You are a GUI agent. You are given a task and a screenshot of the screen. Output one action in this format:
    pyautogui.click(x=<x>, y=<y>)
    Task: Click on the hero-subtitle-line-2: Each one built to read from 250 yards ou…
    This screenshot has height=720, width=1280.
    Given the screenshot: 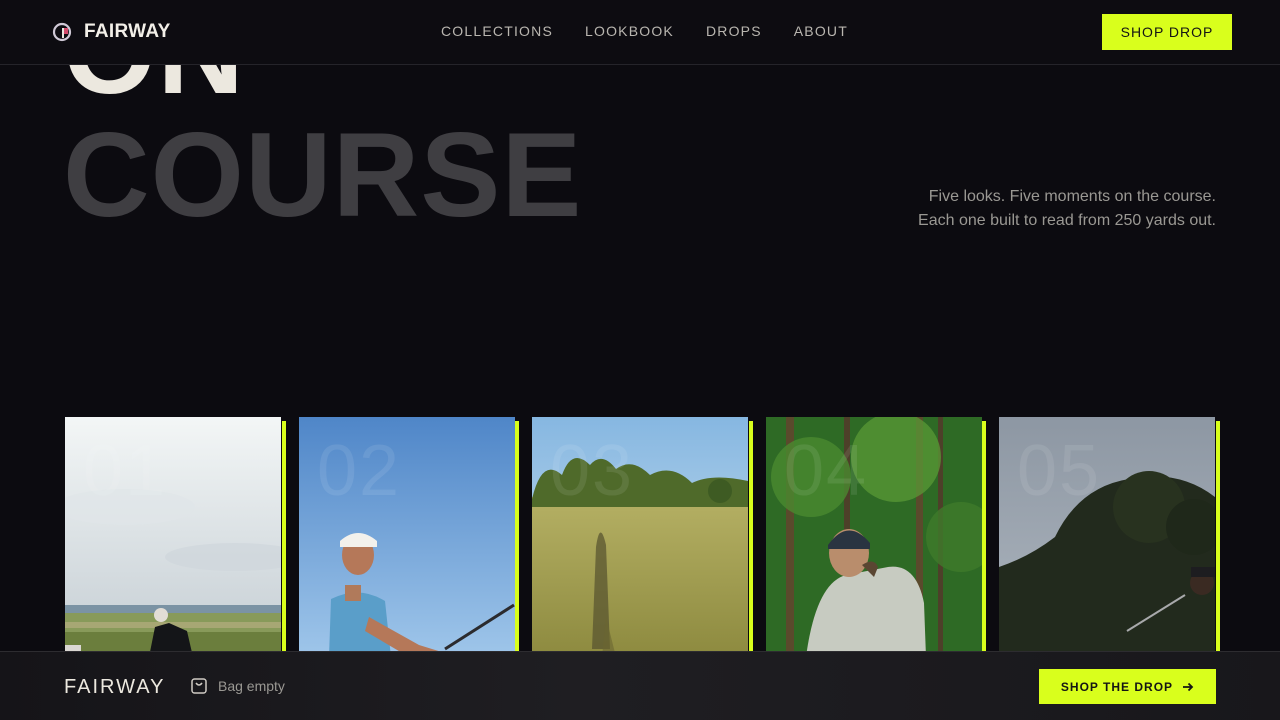 What is the action you would take?
    pyautogui.click(x=1067, y=220)
    